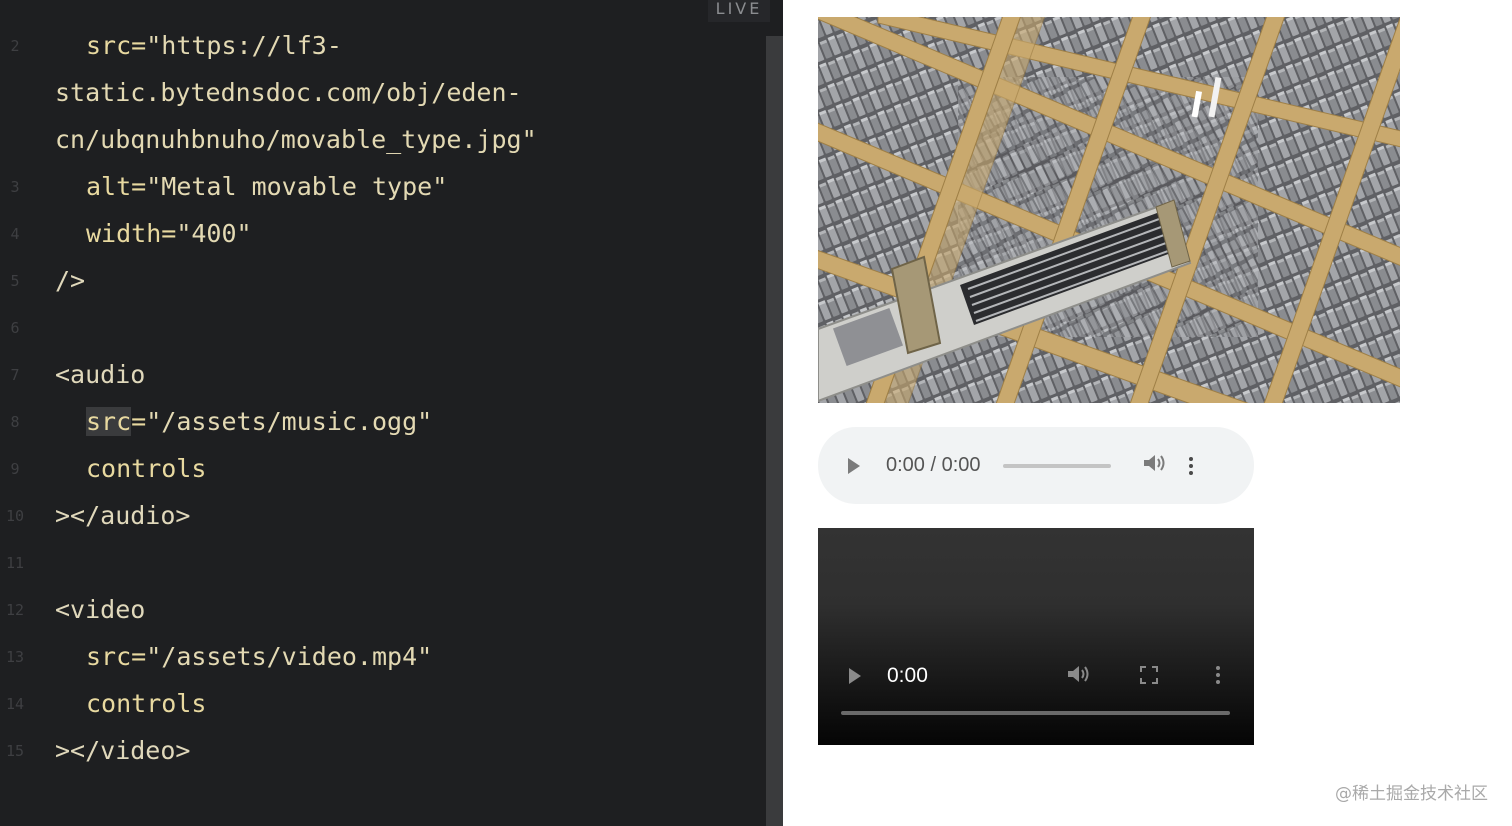 The width and height of the screenshot is (1512, 826). What do you see at coordinates (1036, 636) in the screenshot?
I see `video-player: 0:00` at bounding box center [1036, 636].